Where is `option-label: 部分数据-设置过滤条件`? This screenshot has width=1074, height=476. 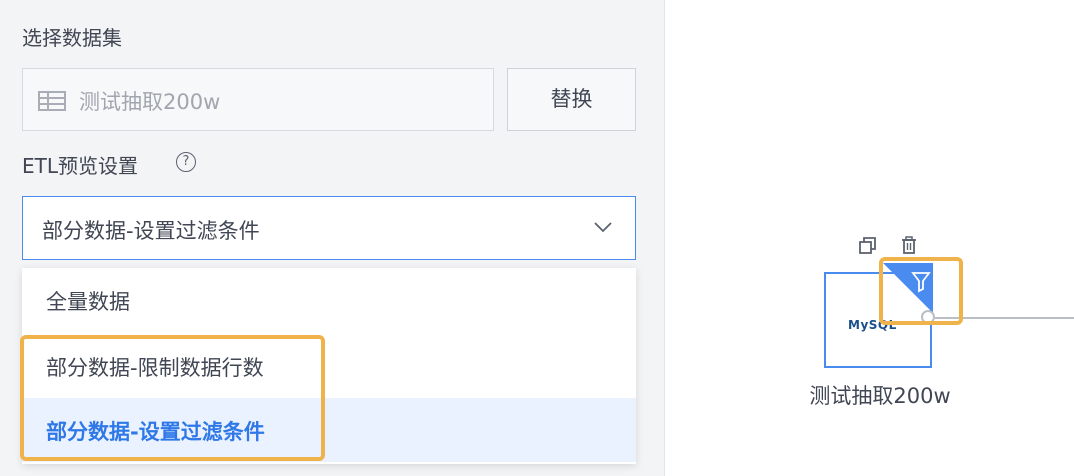
option-label: 部分数据-设置过滤条件 is located at coordinates (155, 432).